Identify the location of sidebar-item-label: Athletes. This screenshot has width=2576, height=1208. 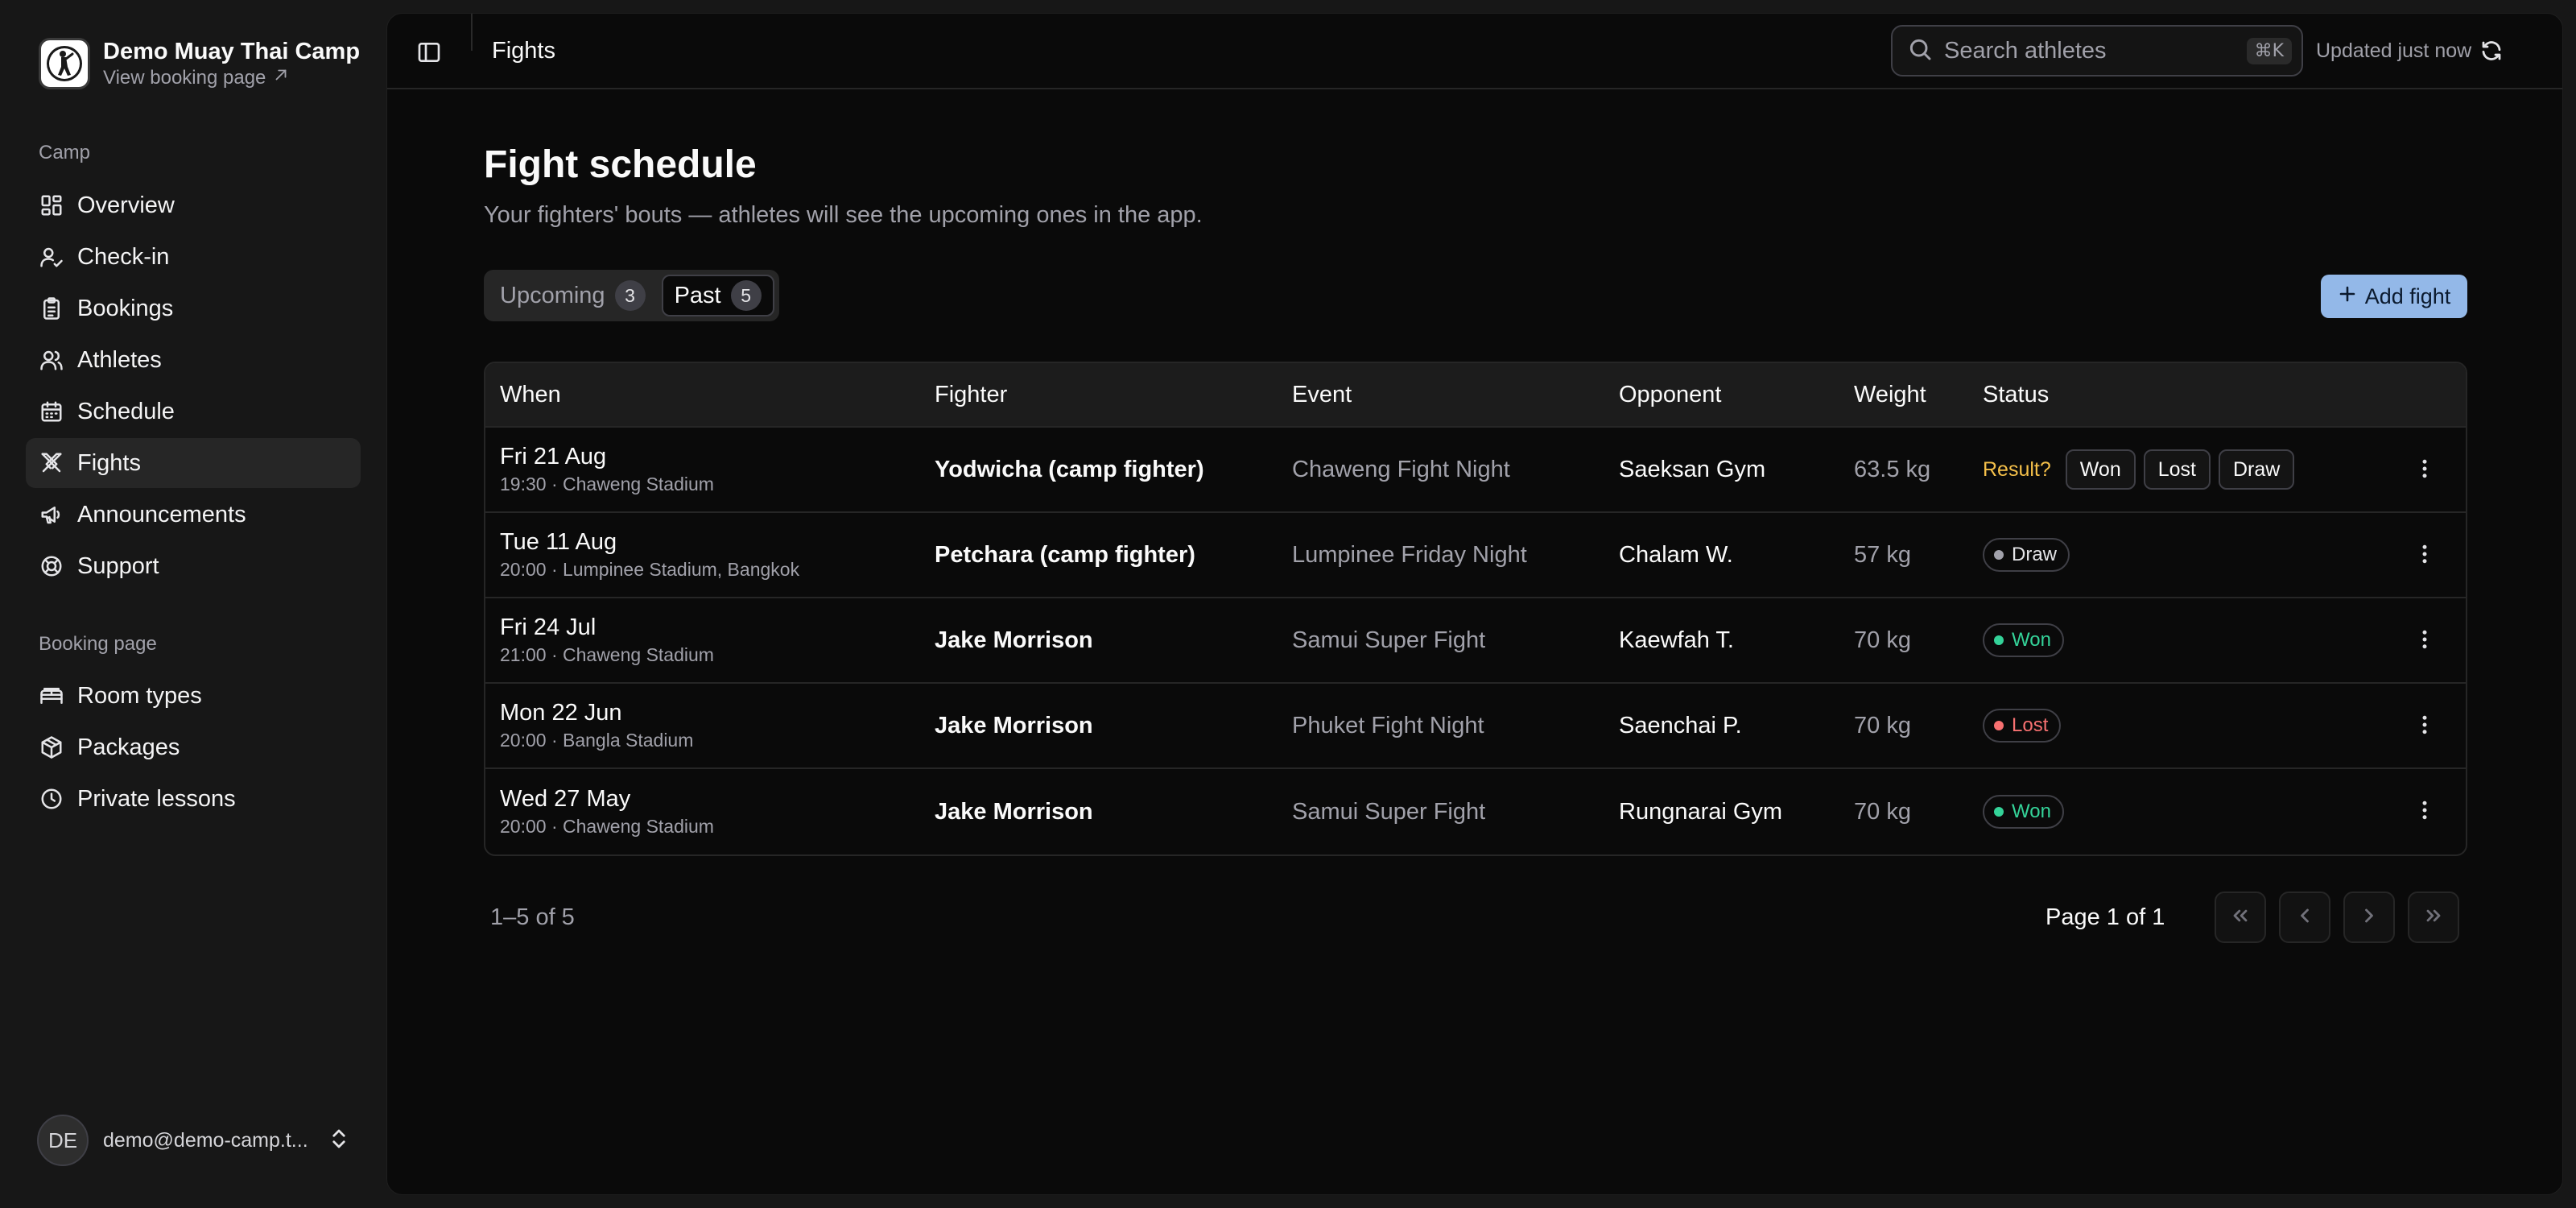
(119, 359).